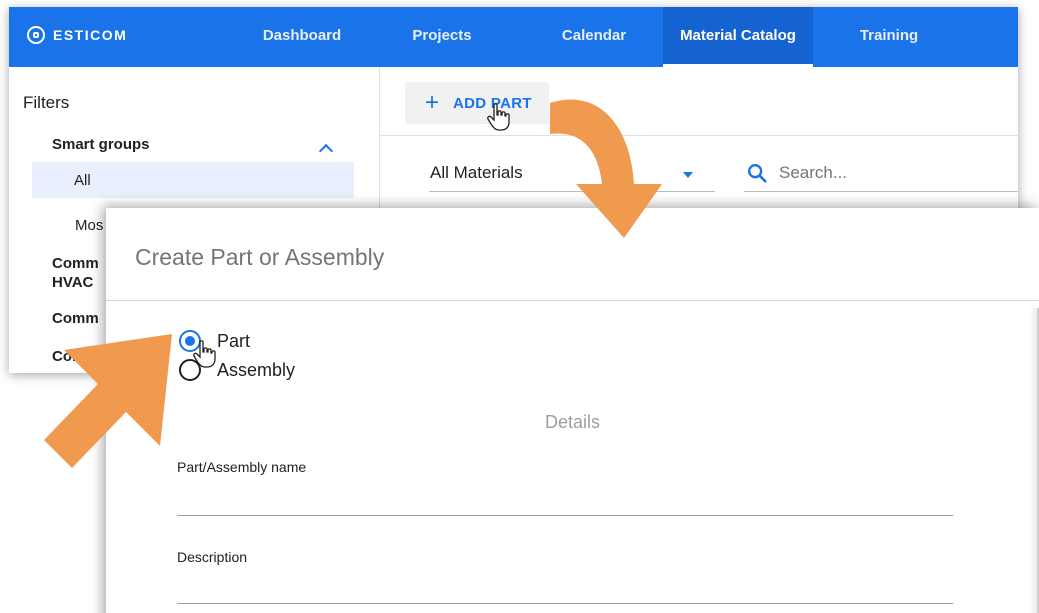 The image size is (1039, 613). I want to click on diagonal-arrow-icon, so click(108, 401).